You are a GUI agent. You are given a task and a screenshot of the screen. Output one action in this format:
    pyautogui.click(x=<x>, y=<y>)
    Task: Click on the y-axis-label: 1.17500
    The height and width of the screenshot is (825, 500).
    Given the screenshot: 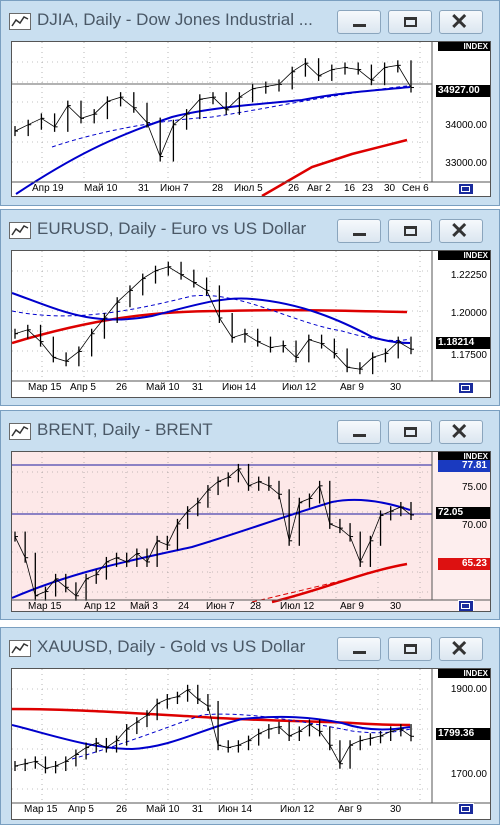 What is the action you would take?
    pyautogui.click(x=468, y=355)
    